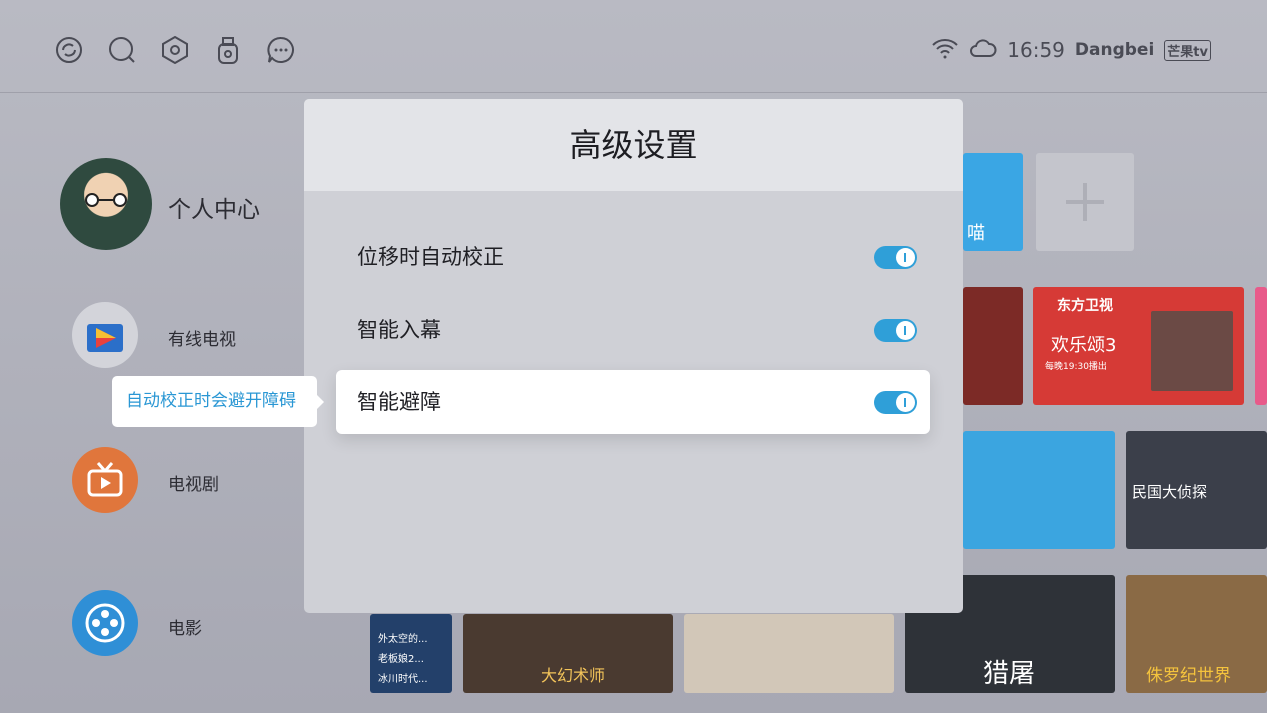  What do you see at coordinates (1071, 50) in the screenshot?
I see `status-area: 16:59 Dangbei 芒果tv` at bounding box center [1071, 50].